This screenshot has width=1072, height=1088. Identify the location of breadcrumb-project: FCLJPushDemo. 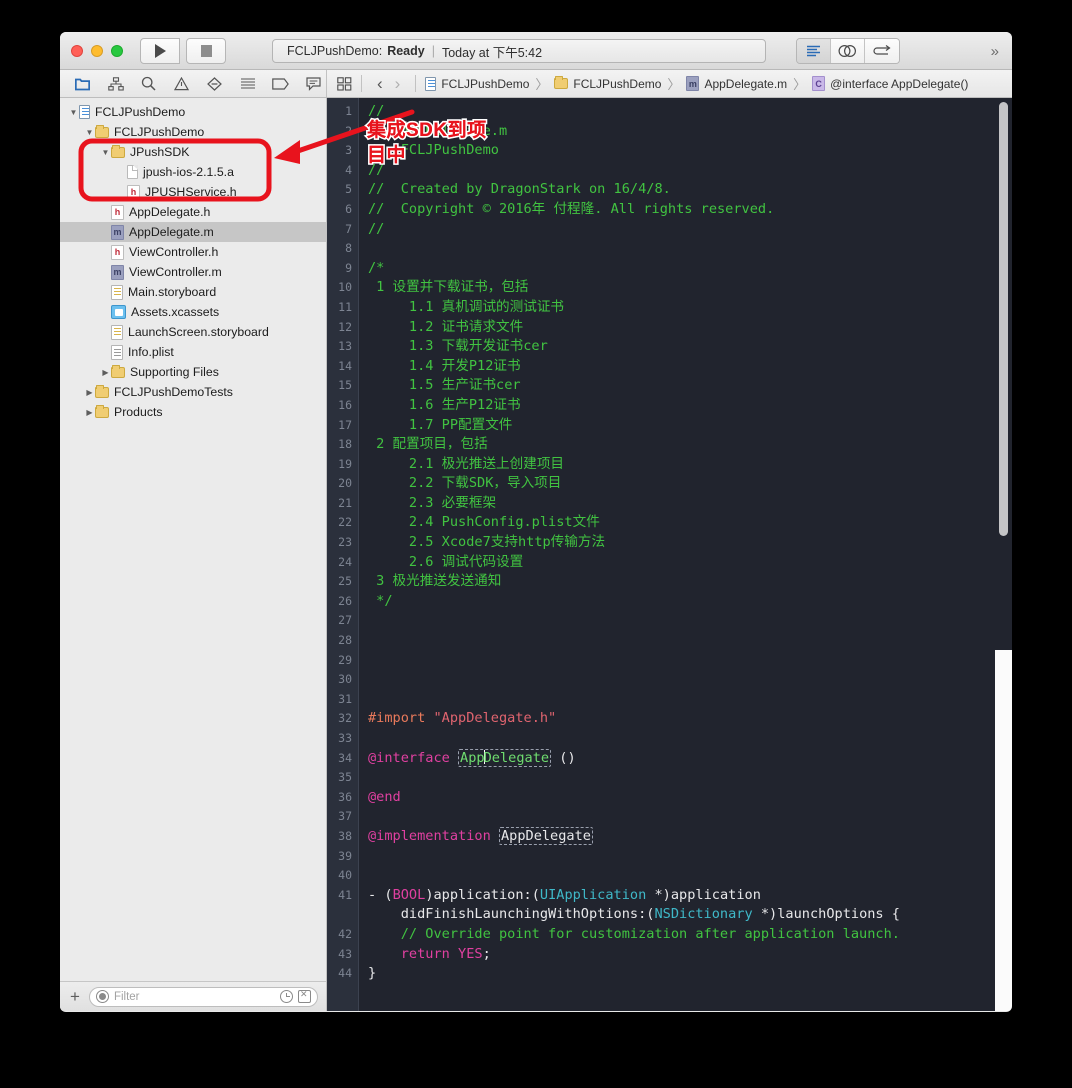
(477, 83).